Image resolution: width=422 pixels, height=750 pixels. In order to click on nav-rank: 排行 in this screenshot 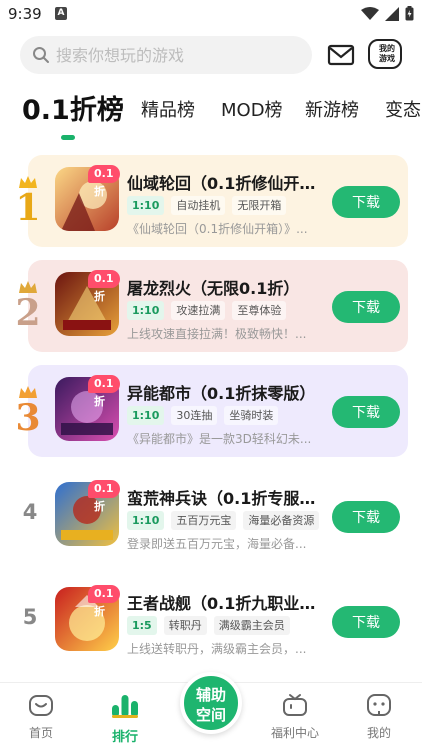, I will do `click(125, 719)`.